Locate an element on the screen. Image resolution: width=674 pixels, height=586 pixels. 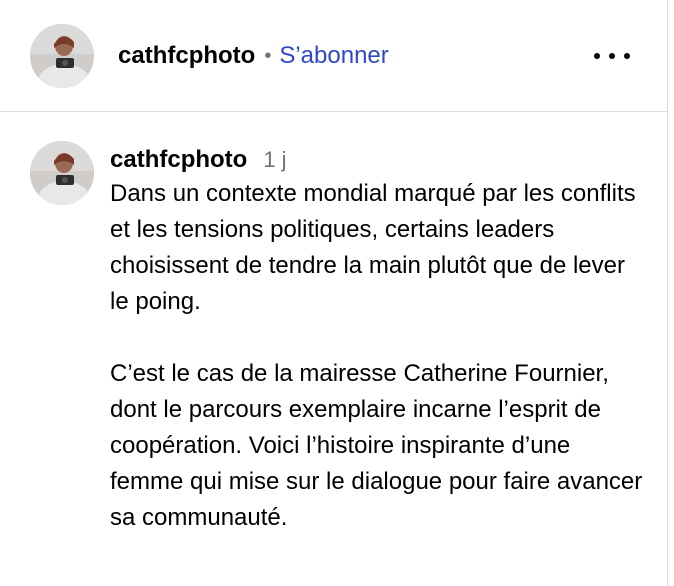
author-username: cathfcphoto is located at coordinates (186, 56).